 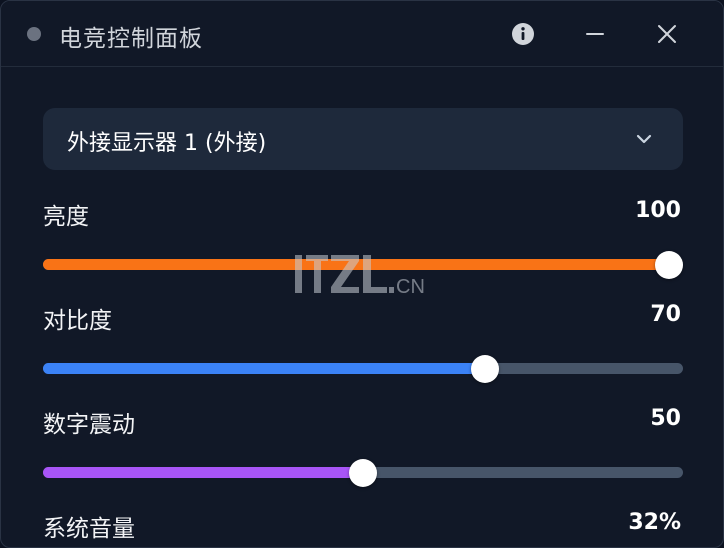 What do you see at coordinates (89, 529) in the screenshot?
I see `system-volume-label: 系统音量` at bounding box center [89, 529].